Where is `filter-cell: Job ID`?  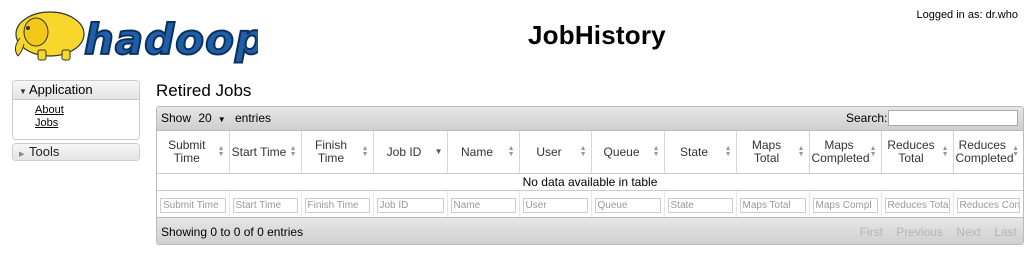 filter-cell: Job ID is located at coordinates (410, 204).